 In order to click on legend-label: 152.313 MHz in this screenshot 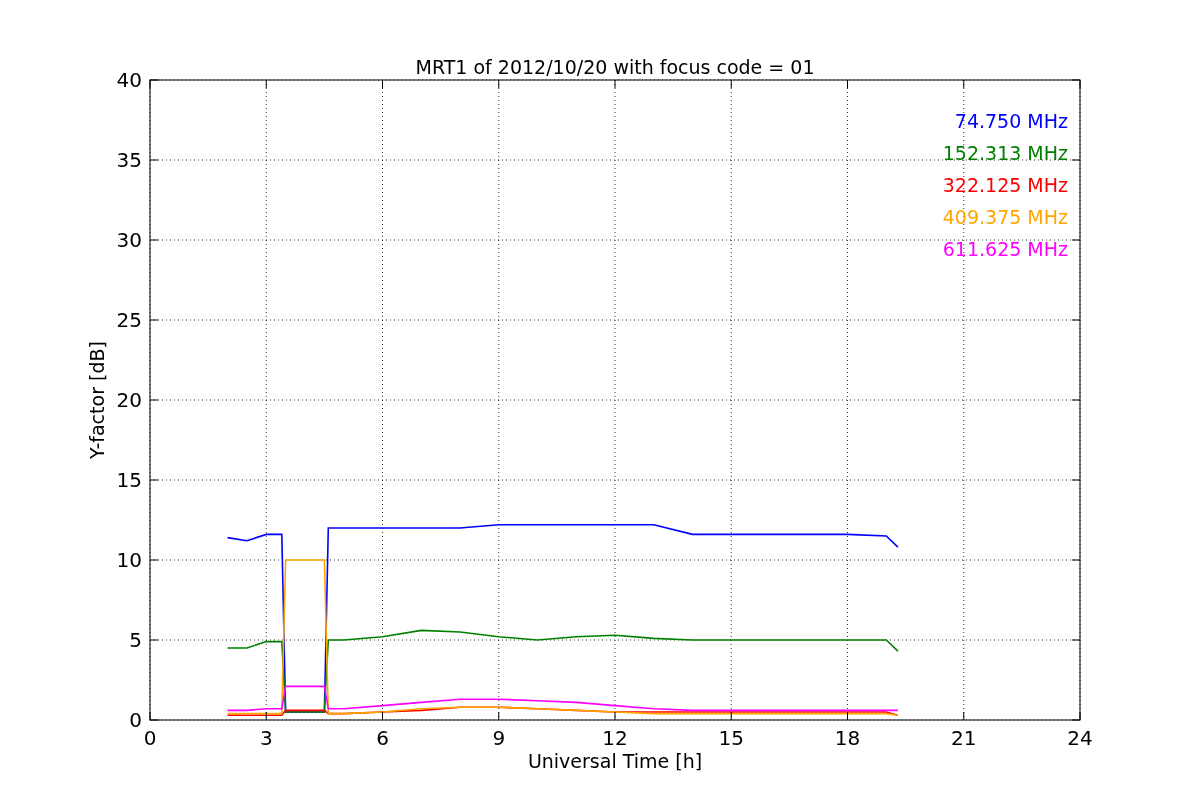, I will do `click(1005, 153)`.